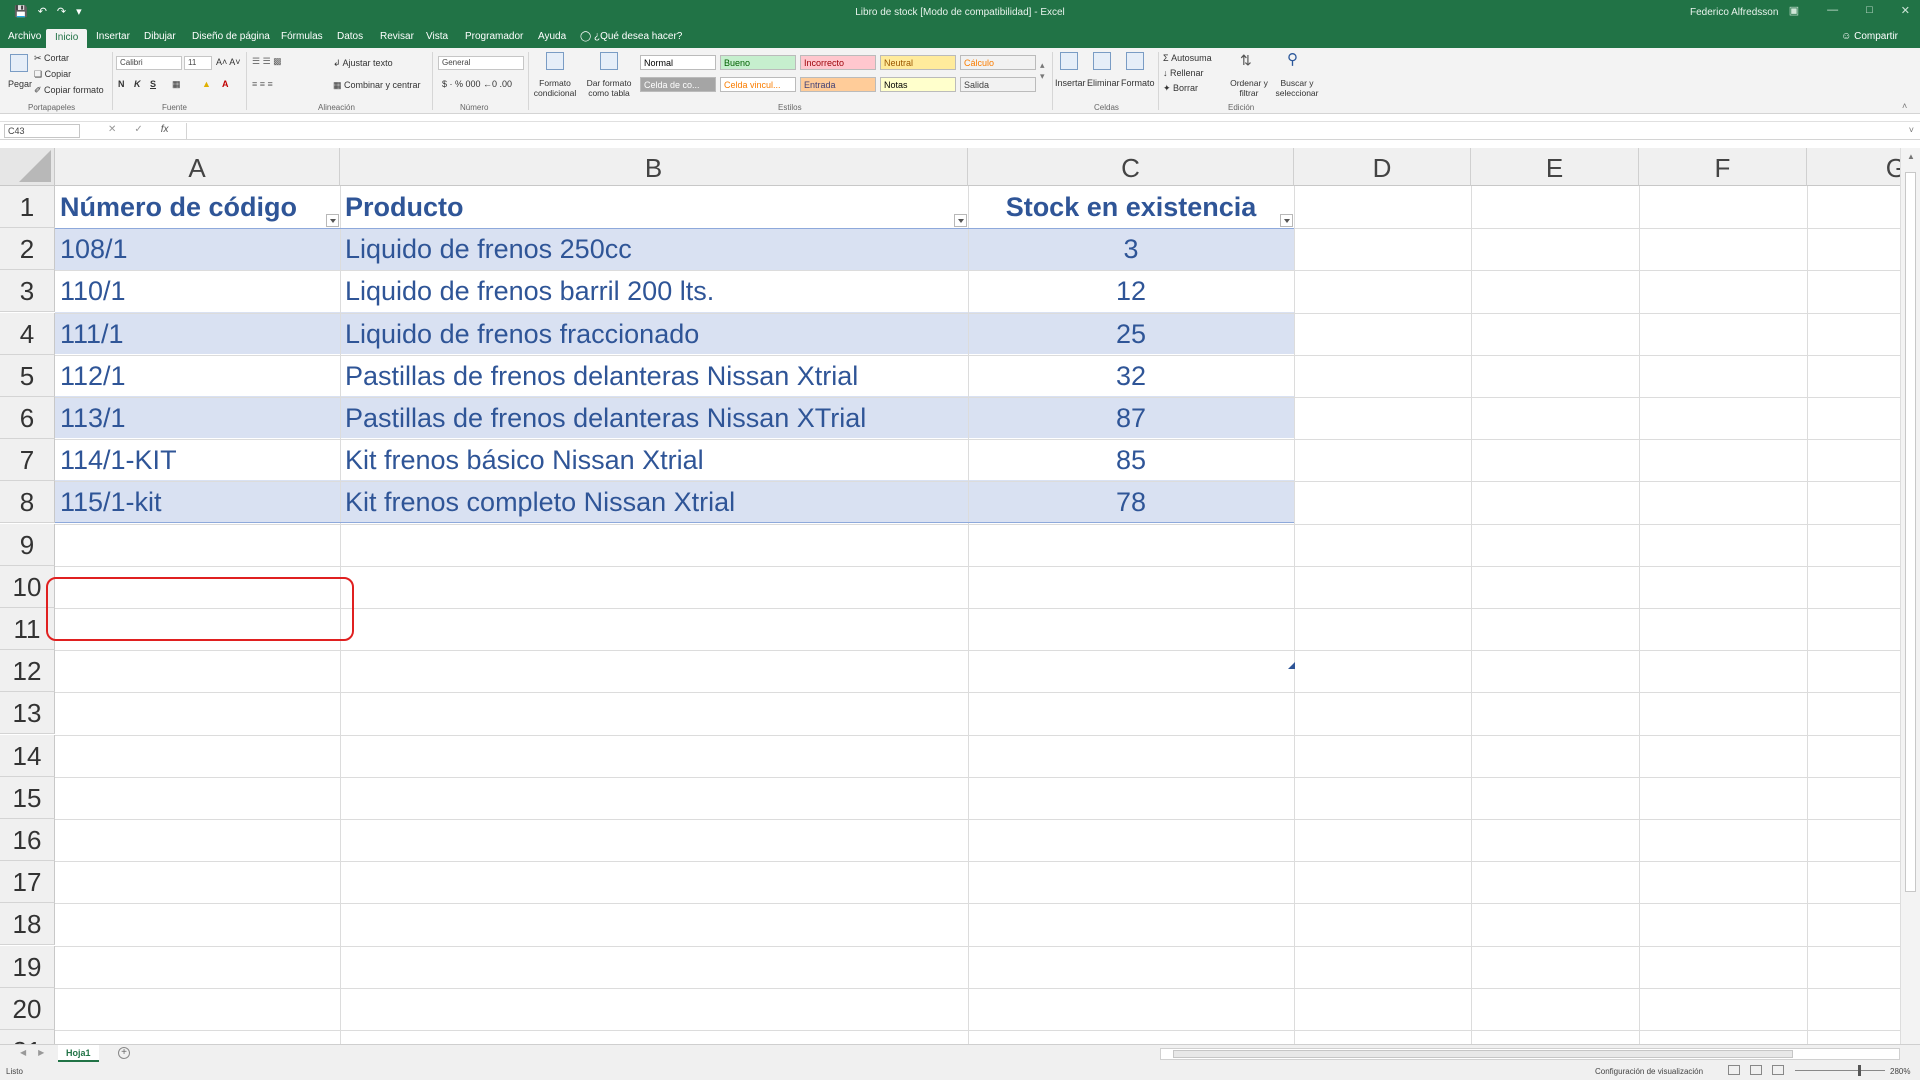 This screenshot has width=1920, height=1080. What do you see at coordinates (1778, 1070) in the screenshot?
I see `page-break-view-icon` at bounding box center [1778, 1070].